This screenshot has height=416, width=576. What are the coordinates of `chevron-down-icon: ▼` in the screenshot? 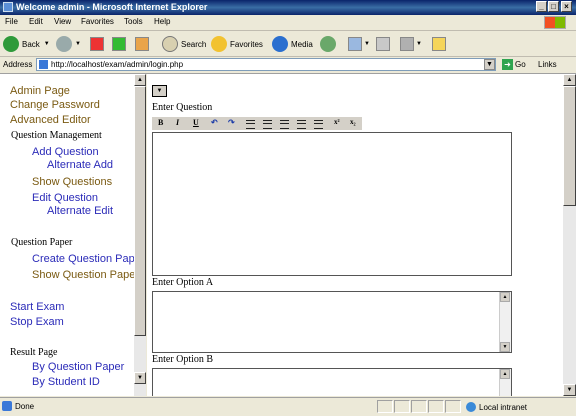 It's located at (419, 44).